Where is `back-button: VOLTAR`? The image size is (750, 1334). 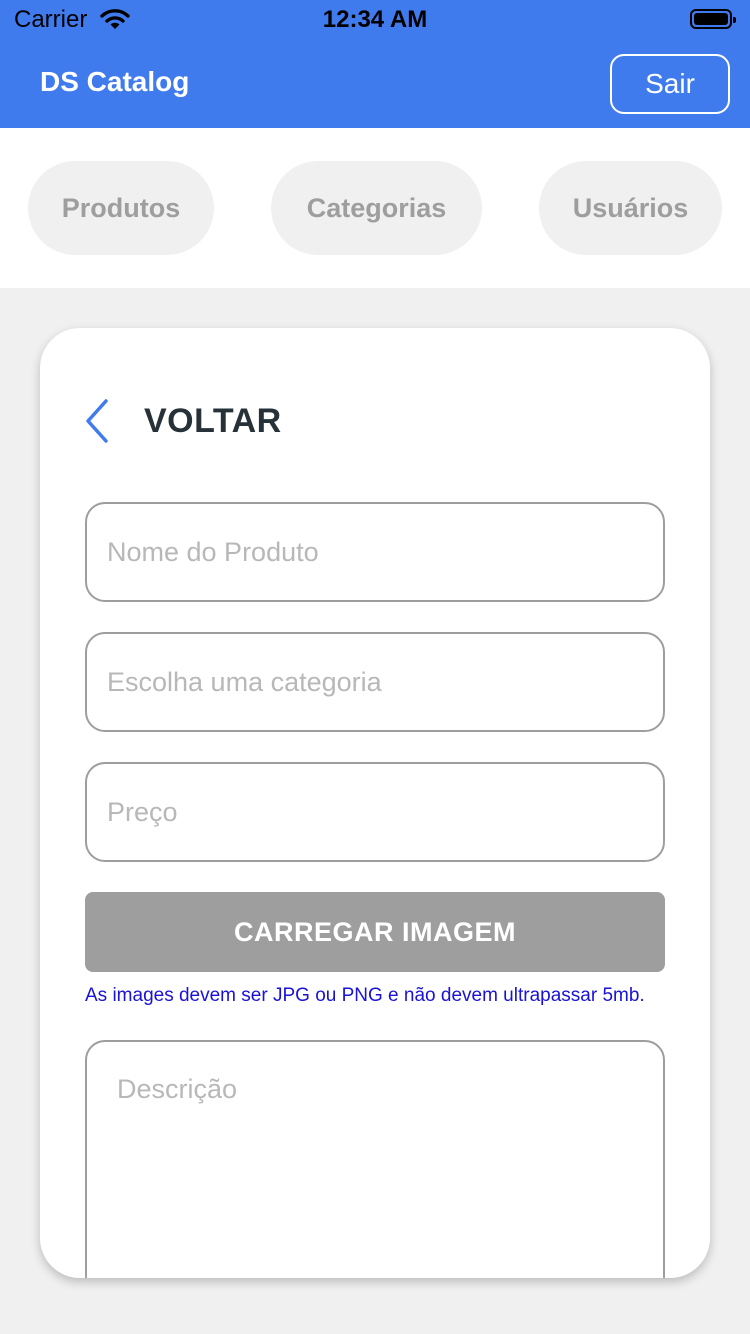 back-button: VOLTAR is located at coordinates (183, 421).